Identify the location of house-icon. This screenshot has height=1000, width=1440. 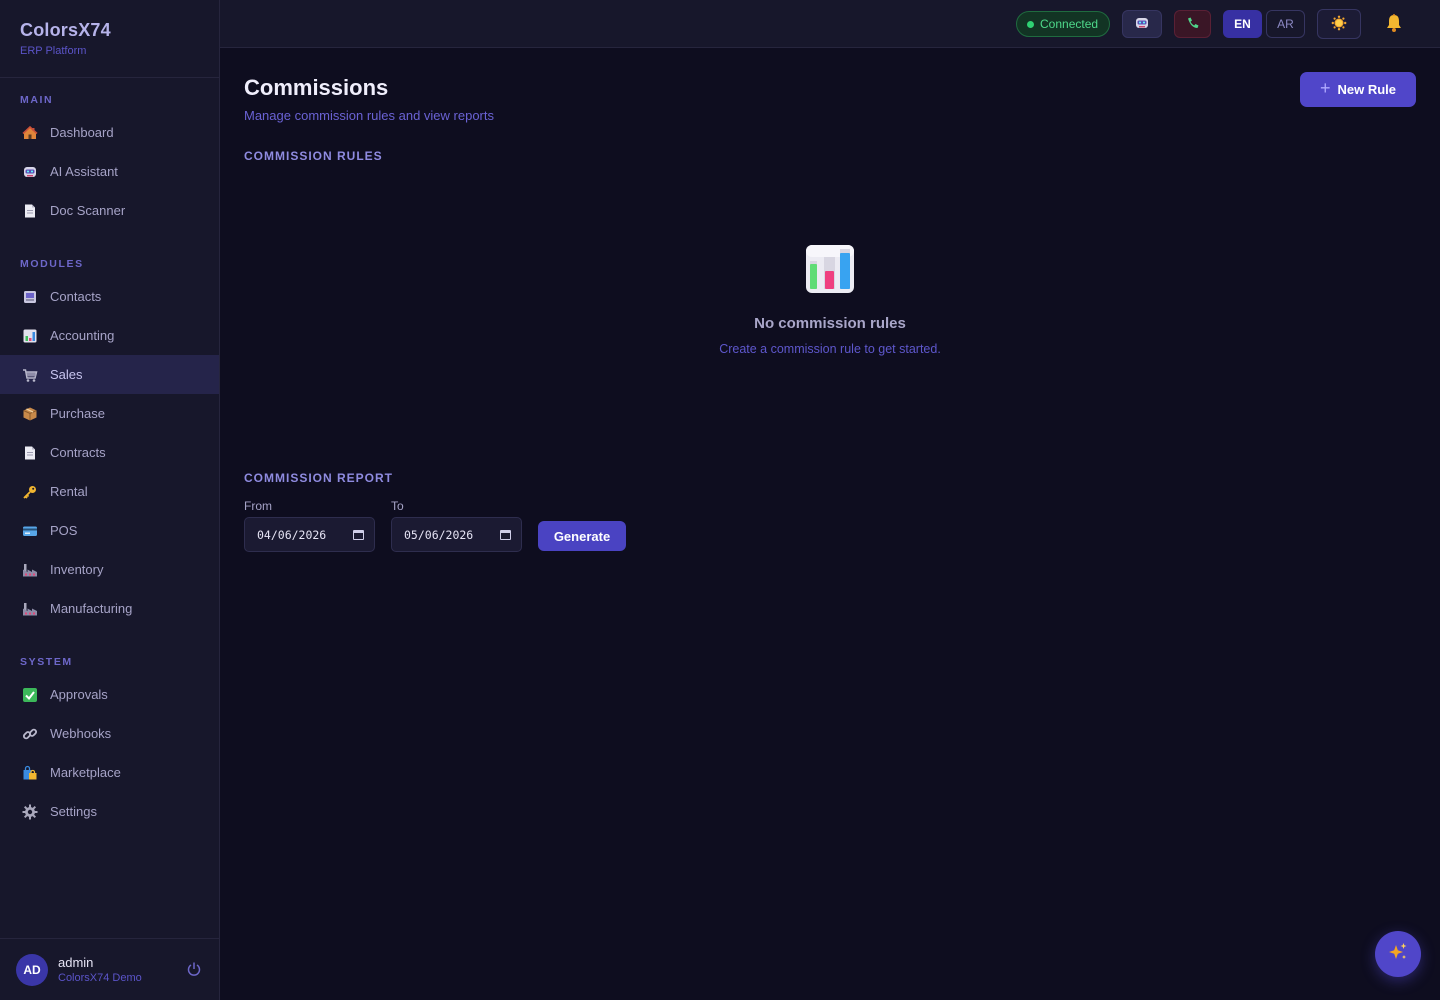
(30, 133).